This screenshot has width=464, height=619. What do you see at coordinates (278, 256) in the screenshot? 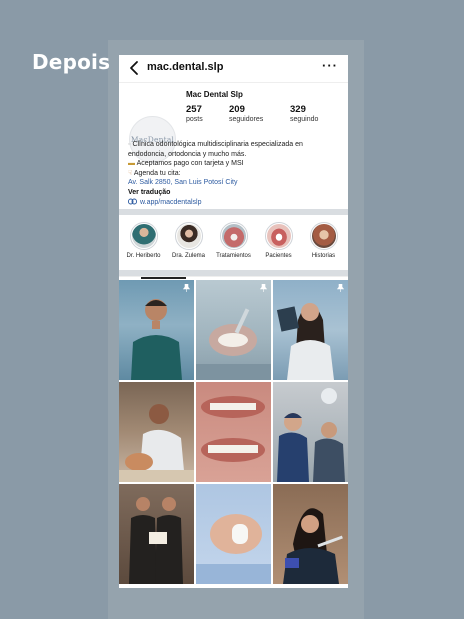
I see `highlight-label: Pacientes` at bounding box center [278, 256].